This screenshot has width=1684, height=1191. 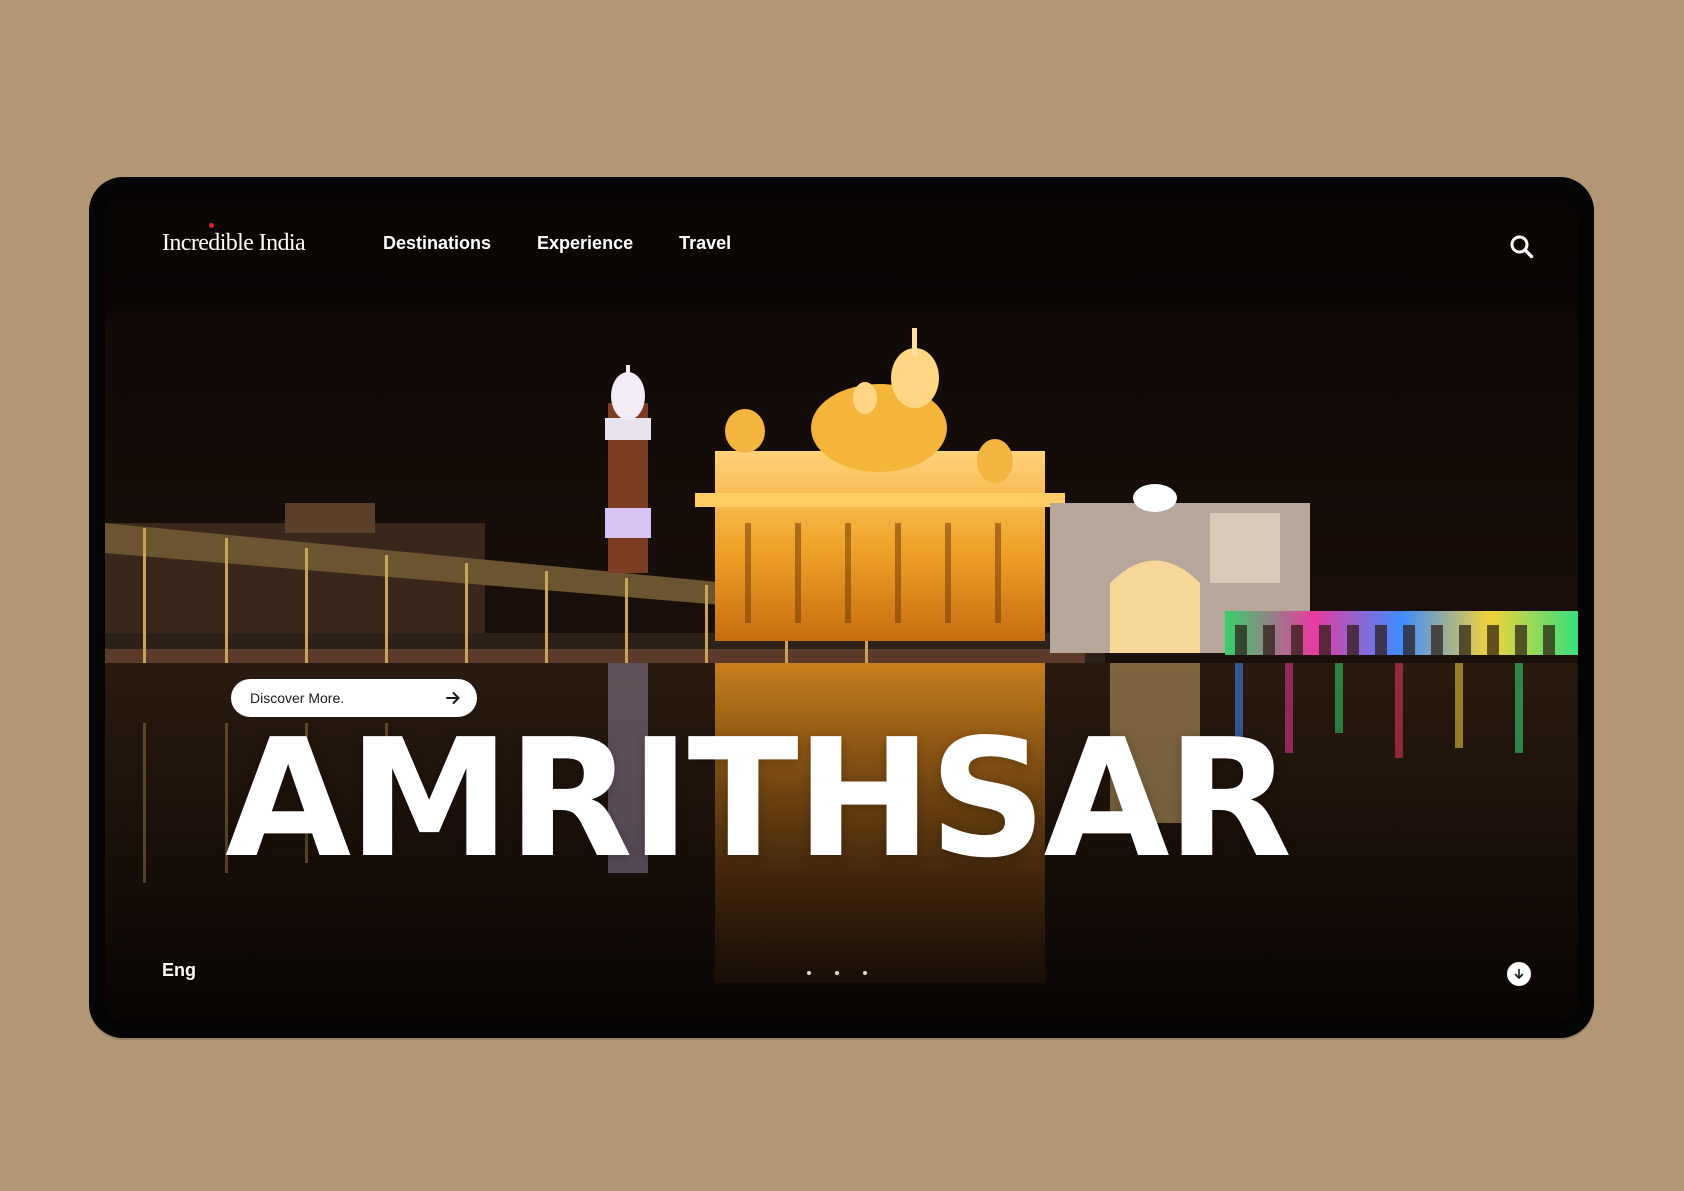 I want to click on logo-dot, so click(x=211, y=225).